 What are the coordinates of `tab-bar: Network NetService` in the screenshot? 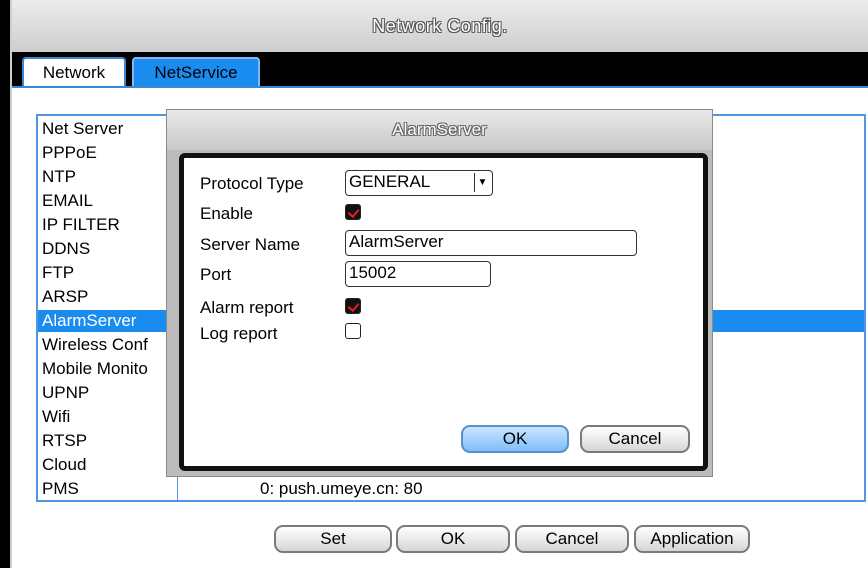 It's located at (440, 70).